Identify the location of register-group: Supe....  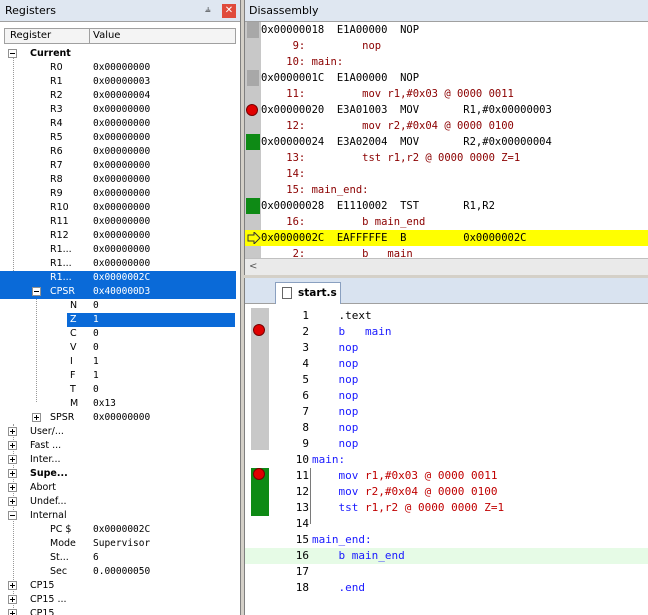
(118, 474).